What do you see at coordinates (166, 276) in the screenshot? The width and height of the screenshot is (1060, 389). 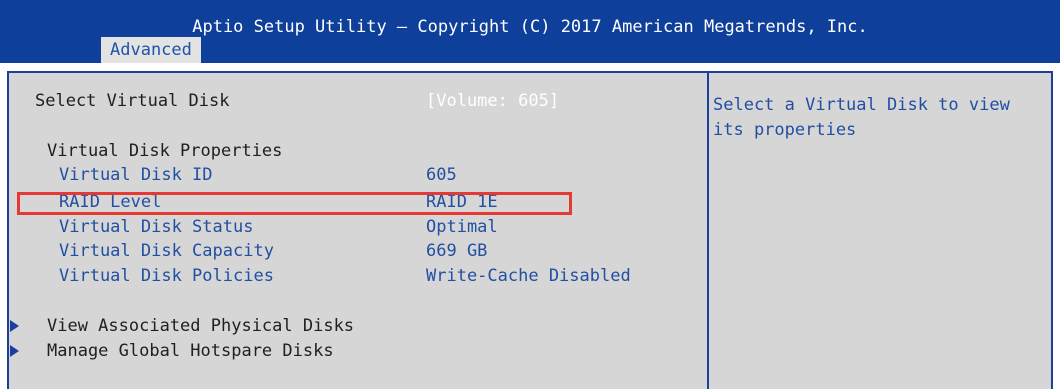 I see `property-label-virtual-disk-policies: Virtual Disk Policies` at bounding box center [166, 276].